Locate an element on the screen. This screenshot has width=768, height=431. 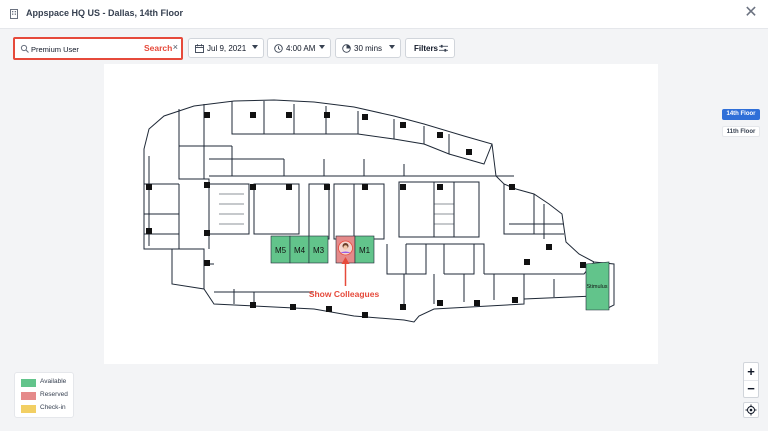
page-title: Appspace HQ US - Dallas, 14th Floor is located at coordinates (105, 13).